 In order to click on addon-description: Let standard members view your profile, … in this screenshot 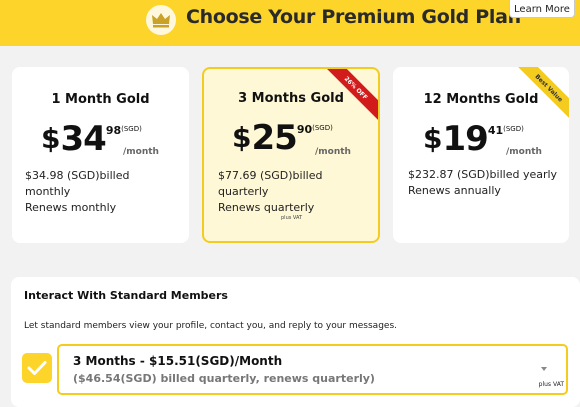, I will do `click(210, 326)`.